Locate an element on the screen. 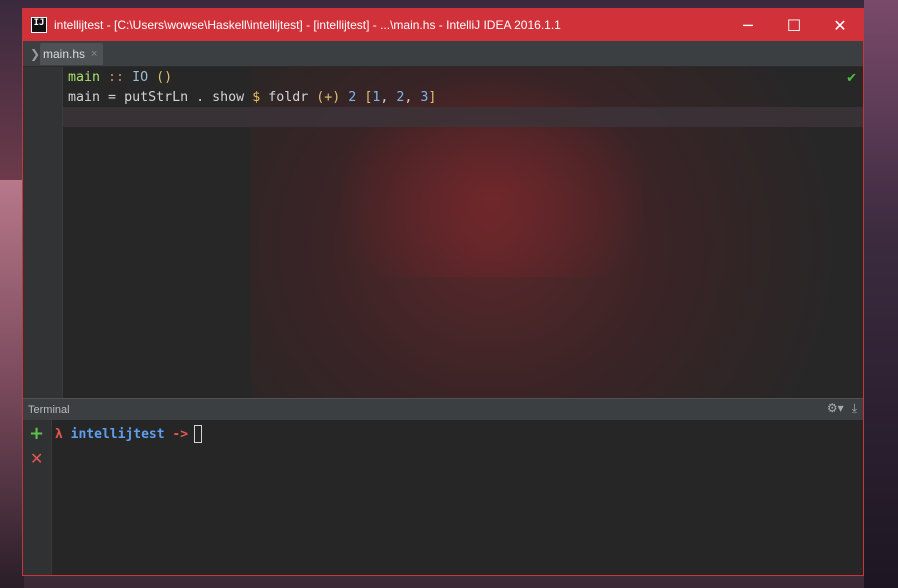 This screenshot has width=898, height=588. editor-tab-bar: ❯ main.hs × is located at coordinates (443, 54).